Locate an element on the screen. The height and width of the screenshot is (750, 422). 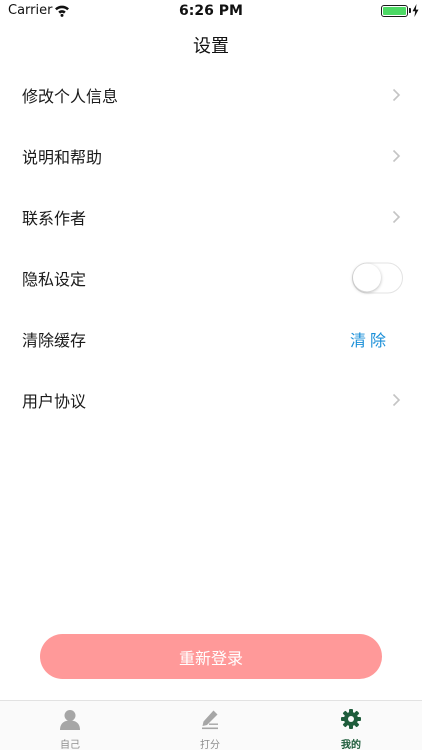
clear-cache-button: 清除 is located at coordinates (370, 339).